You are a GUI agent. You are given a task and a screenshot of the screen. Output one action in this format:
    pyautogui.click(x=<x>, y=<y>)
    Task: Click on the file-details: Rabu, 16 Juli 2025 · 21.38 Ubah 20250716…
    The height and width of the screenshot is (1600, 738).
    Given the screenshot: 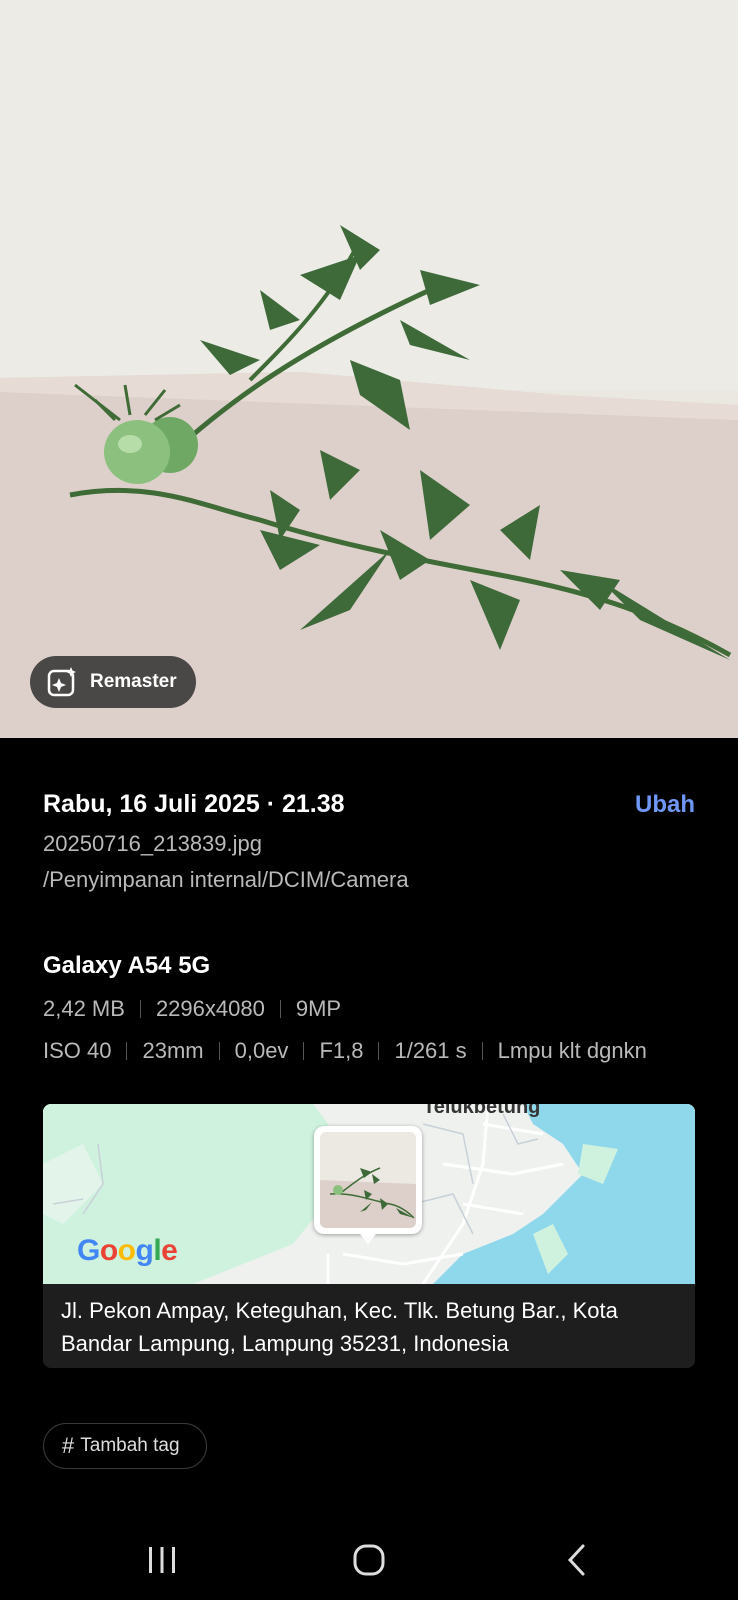 What is the action you would take?
    pyautogui.click(x=369, y=841)
    